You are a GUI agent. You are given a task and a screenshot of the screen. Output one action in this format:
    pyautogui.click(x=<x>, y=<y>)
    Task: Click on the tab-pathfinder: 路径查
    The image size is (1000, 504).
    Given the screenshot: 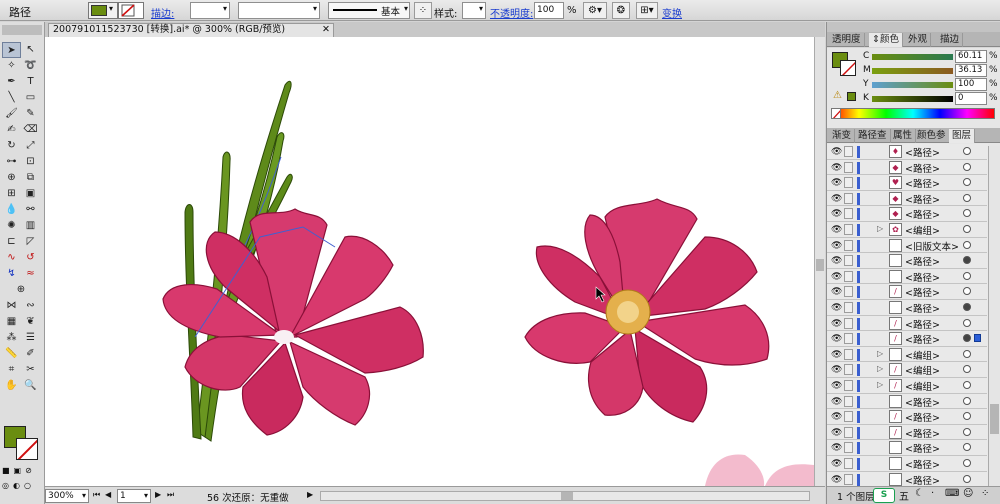 What is the action you would take?
    pyautogui.click(x=873, y=136)
    